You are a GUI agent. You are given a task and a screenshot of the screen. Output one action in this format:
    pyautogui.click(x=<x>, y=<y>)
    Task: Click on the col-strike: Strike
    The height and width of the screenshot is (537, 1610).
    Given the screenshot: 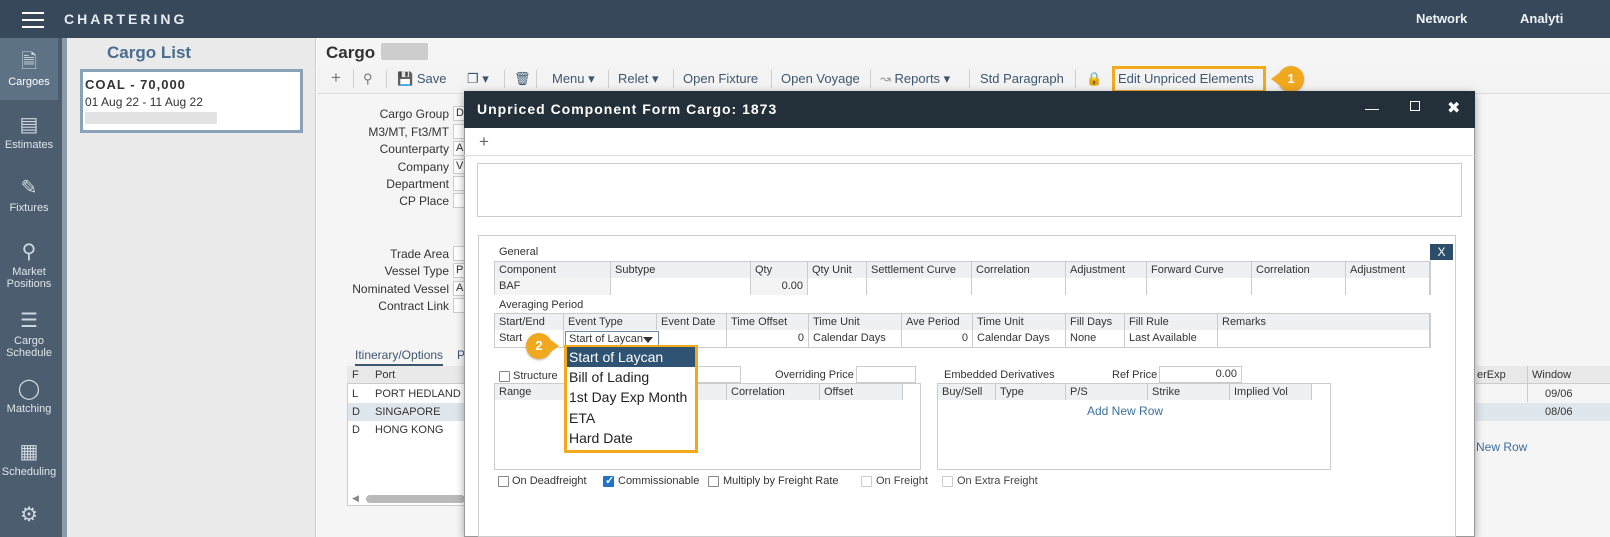 What is the action you would take?
    pyautogui.click(x=1189, y=392)
    